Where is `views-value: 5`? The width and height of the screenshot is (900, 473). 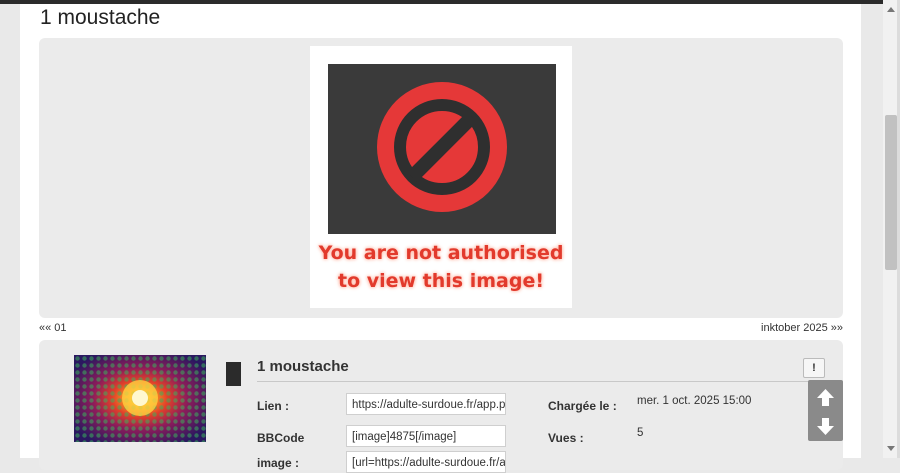
views-value: 5 is located at coordinates (640, 433).